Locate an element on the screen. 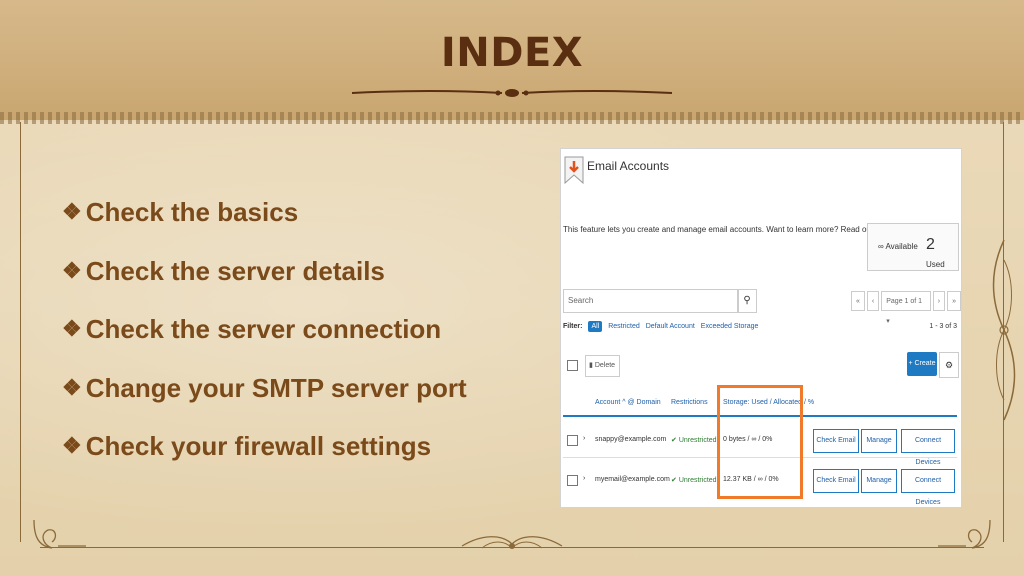  corner-ornament-right is located at coordinates (964, 534).